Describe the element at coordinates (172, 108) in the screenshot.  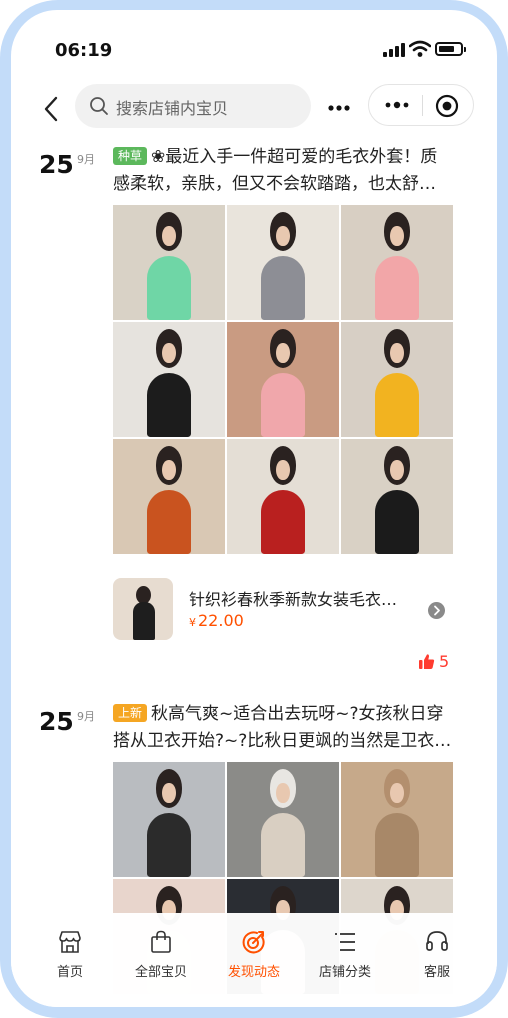
I see `search-placeholder: 搜索店铺内宝贝` at that location.